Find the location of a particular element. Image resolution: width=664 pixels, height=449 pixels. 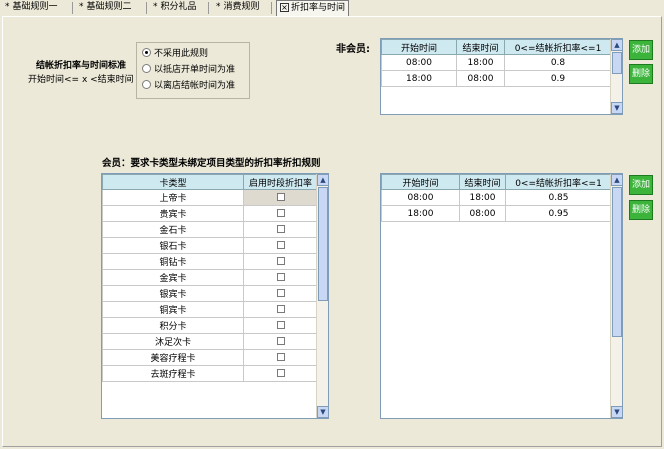

member-rate-scrollbar: ▲ ▼ is located at coordinates (616, 296).